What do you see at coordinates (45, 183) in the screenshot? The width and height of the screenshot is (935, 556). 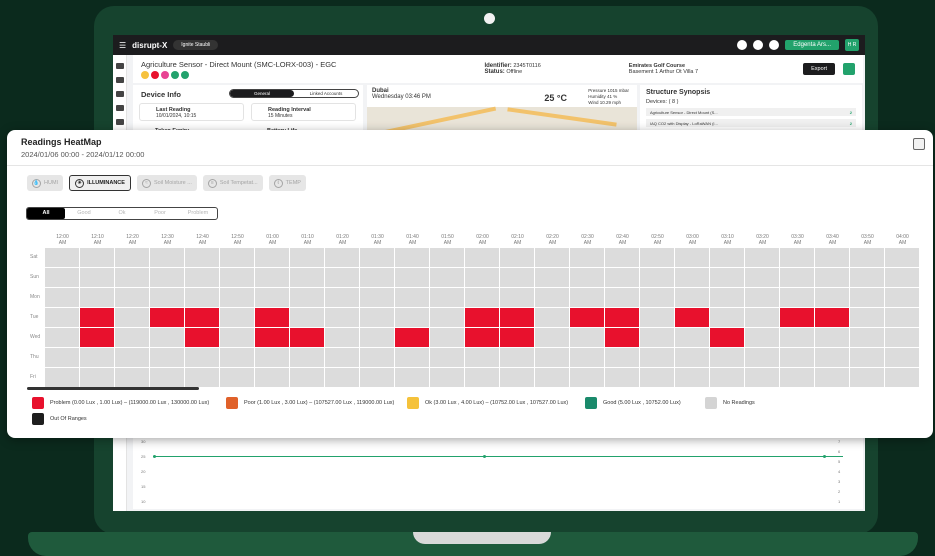 I see `sensor-tab-humi: 💧 HUMI` at bounding box center [45, 183].